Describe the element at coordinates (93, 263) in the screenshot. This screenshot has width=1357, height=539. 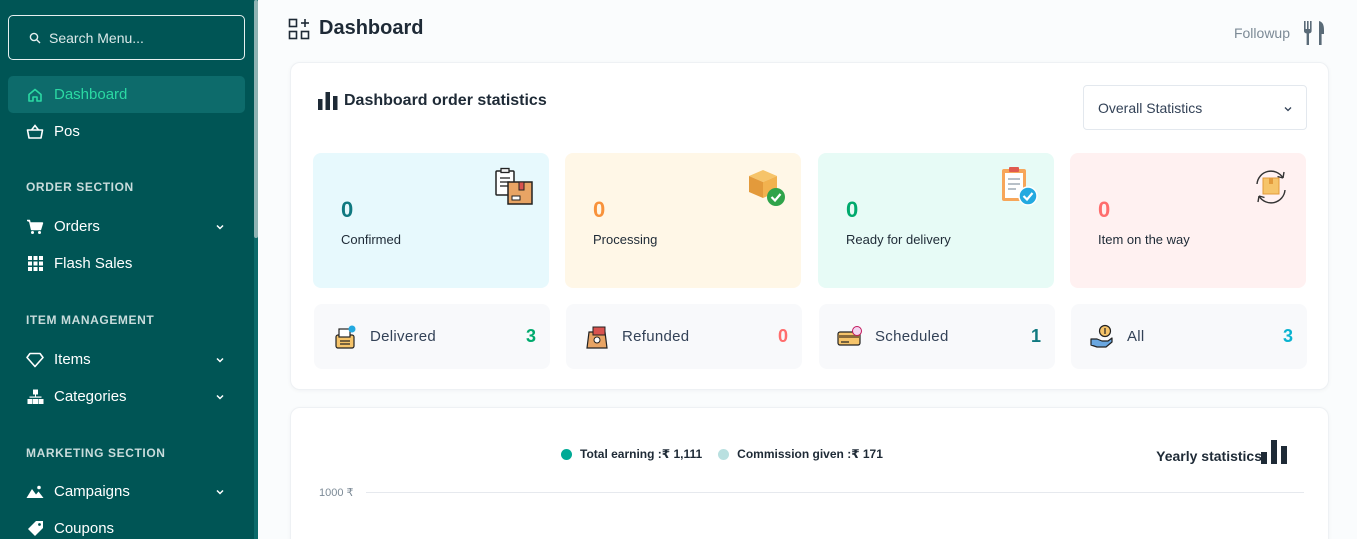
I see `sidebar-item-label: Flash Sales` at that location.